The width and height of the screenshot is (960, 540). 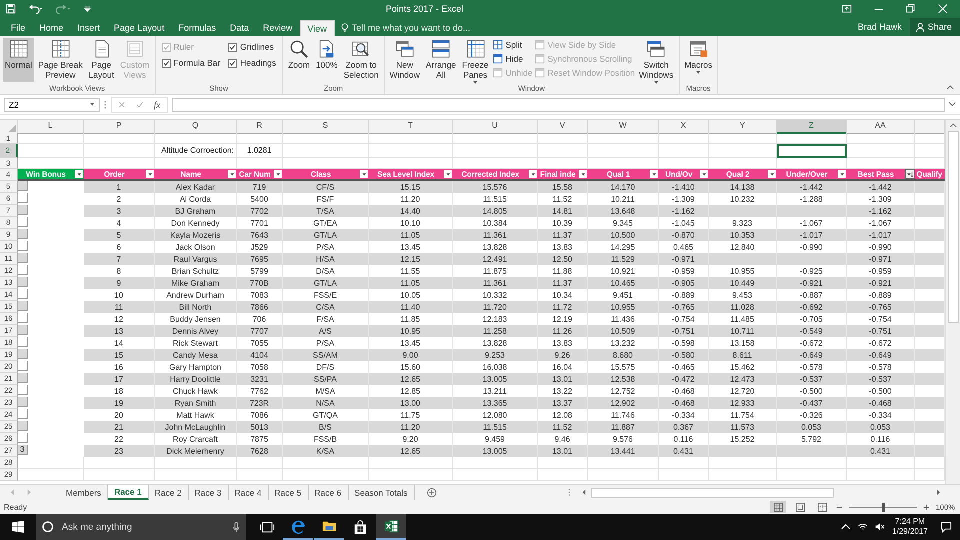 I want to click on column-header: AA, so click(x=881, y=127).